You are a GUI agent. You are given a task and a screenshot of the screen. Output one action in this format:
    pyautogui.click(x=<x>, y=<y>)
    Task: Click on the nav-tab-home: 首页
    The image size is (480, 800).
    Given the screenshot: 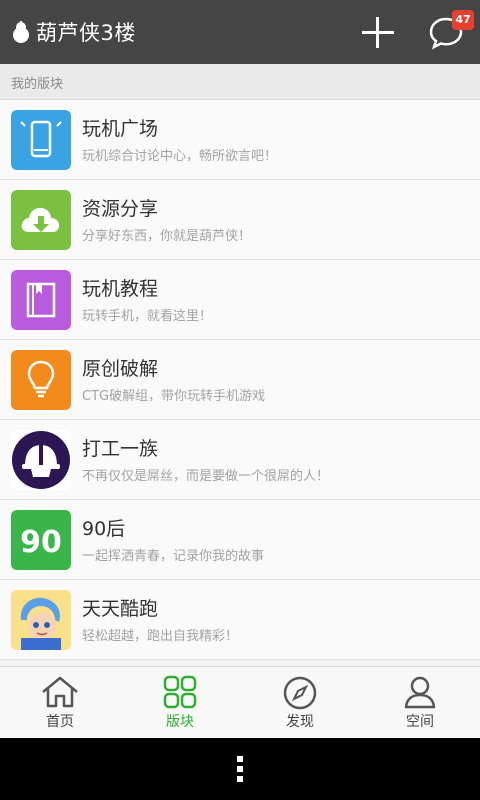 What is the action you would take?
    pyautogui.click(x=60, y=702)
    